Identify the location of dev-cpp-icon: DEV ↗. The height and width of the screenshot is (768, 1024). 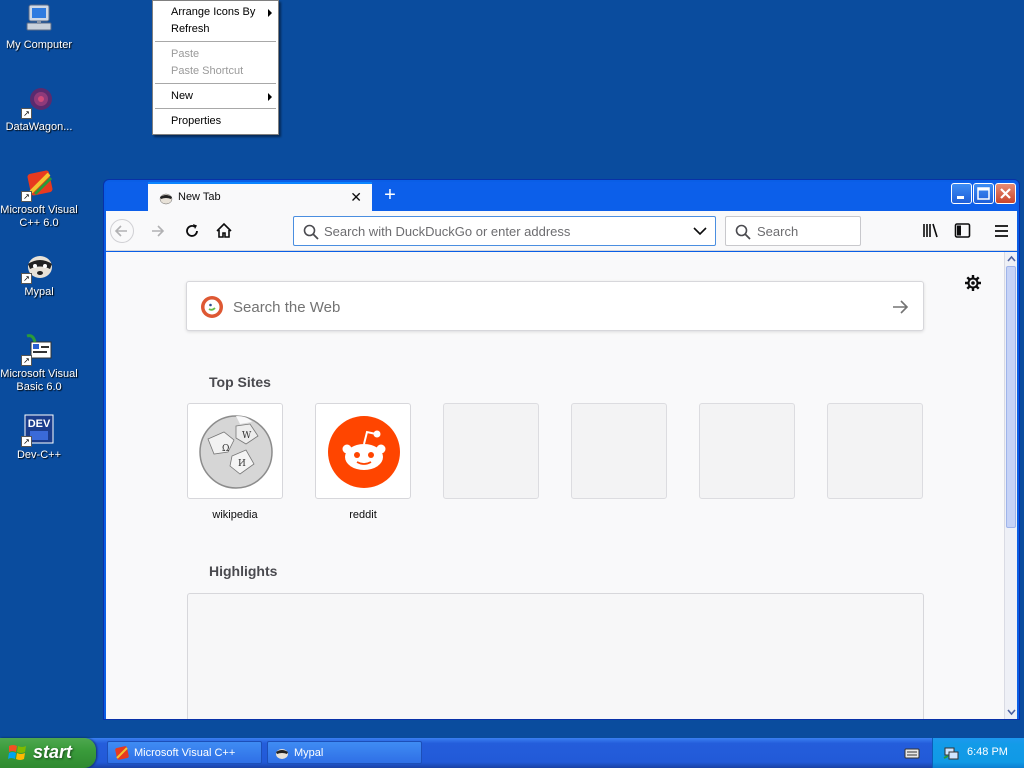
(38, 430).